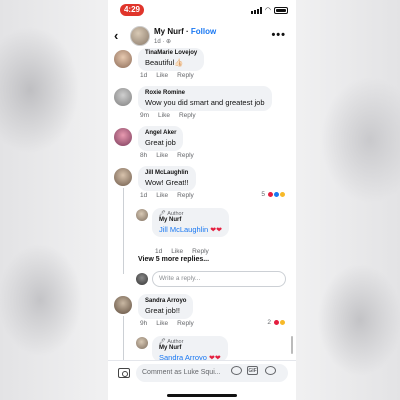 The image size is (400, 400). What do you see at coordinates (203, 31) in the screenshot?
I see `follow-button: Follow` at bounding box center [203, 31].